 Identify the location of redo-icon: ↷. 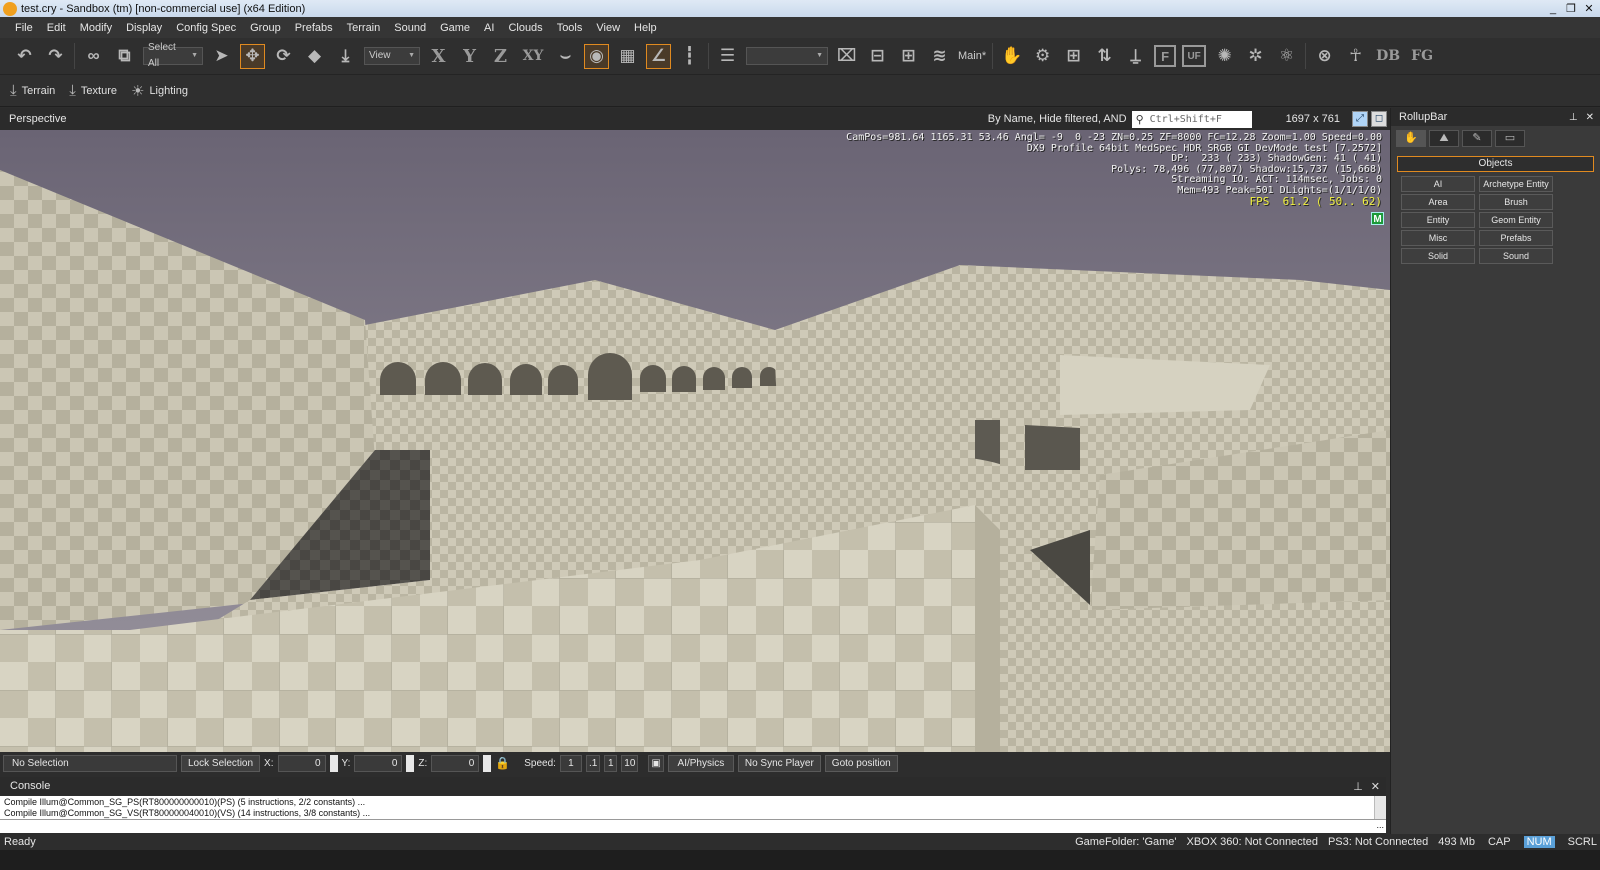
(55, 56).